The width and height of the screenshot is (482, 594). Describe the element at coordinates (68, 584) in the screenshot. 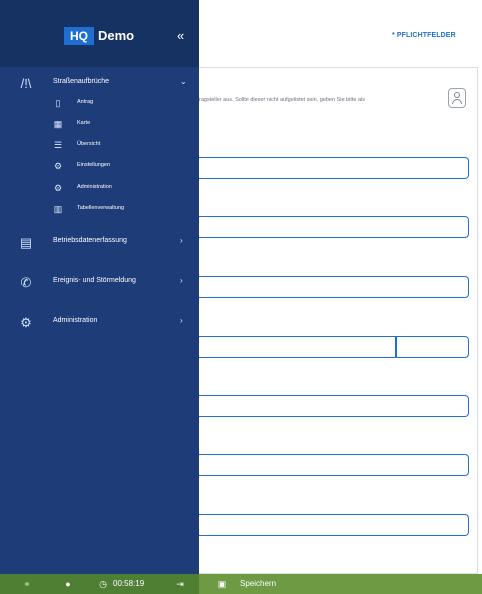

I see `user-icon: ●` at that location.